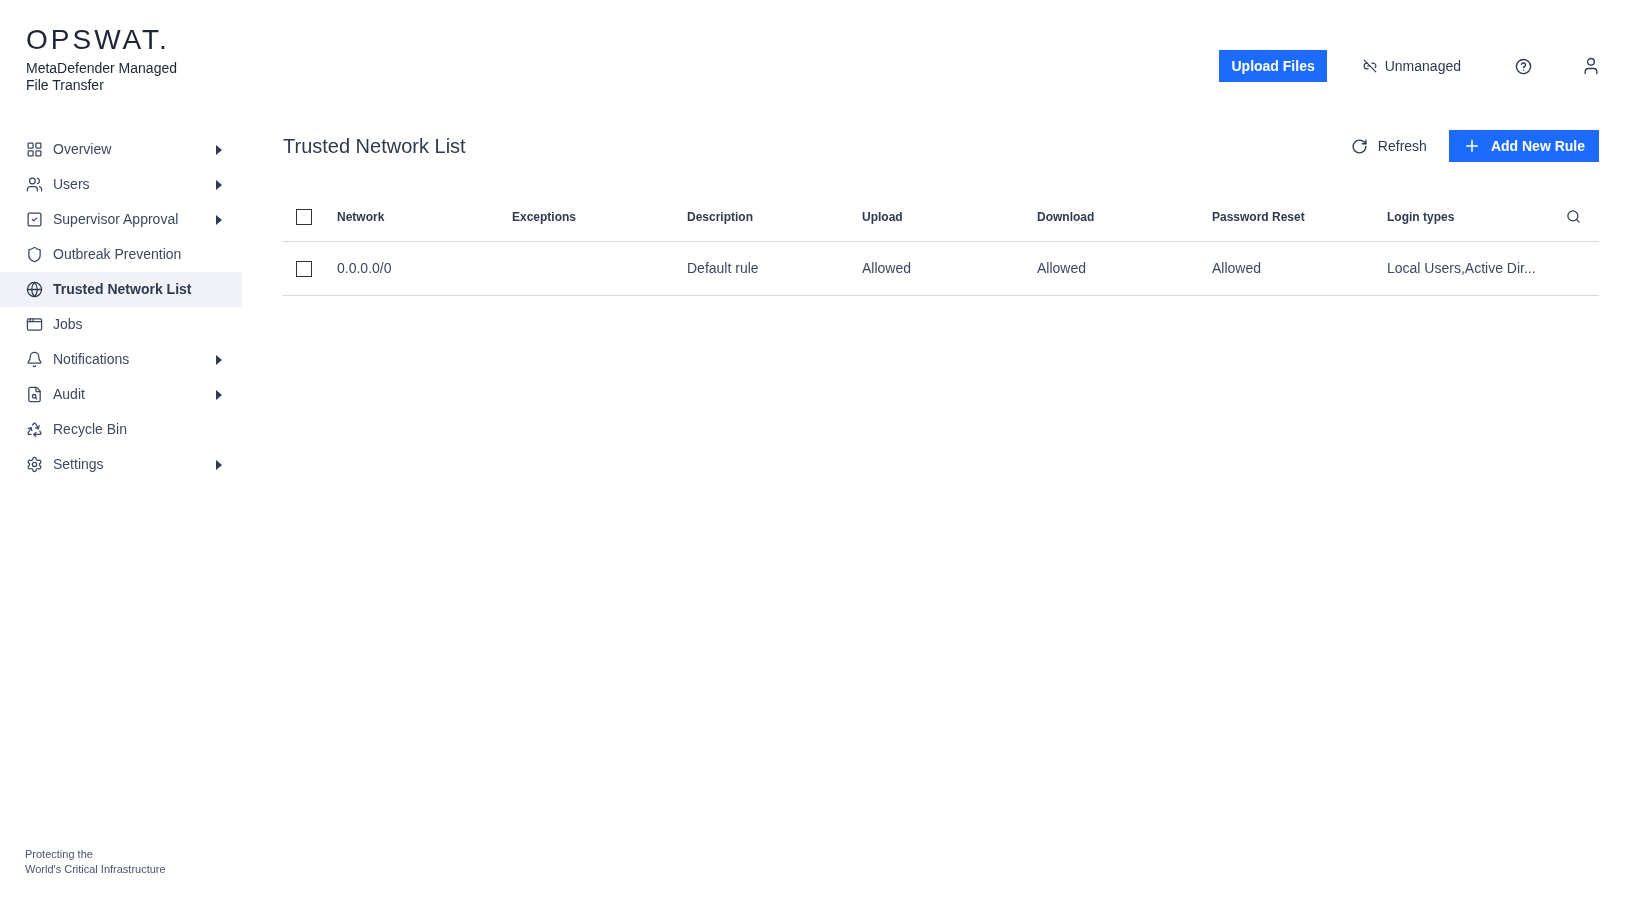 The width and height of the screenshot is (1640, 911). Describe the element at coordinates (544, 216) in the screenshot. I see `column-header: Exceptions` at that location.